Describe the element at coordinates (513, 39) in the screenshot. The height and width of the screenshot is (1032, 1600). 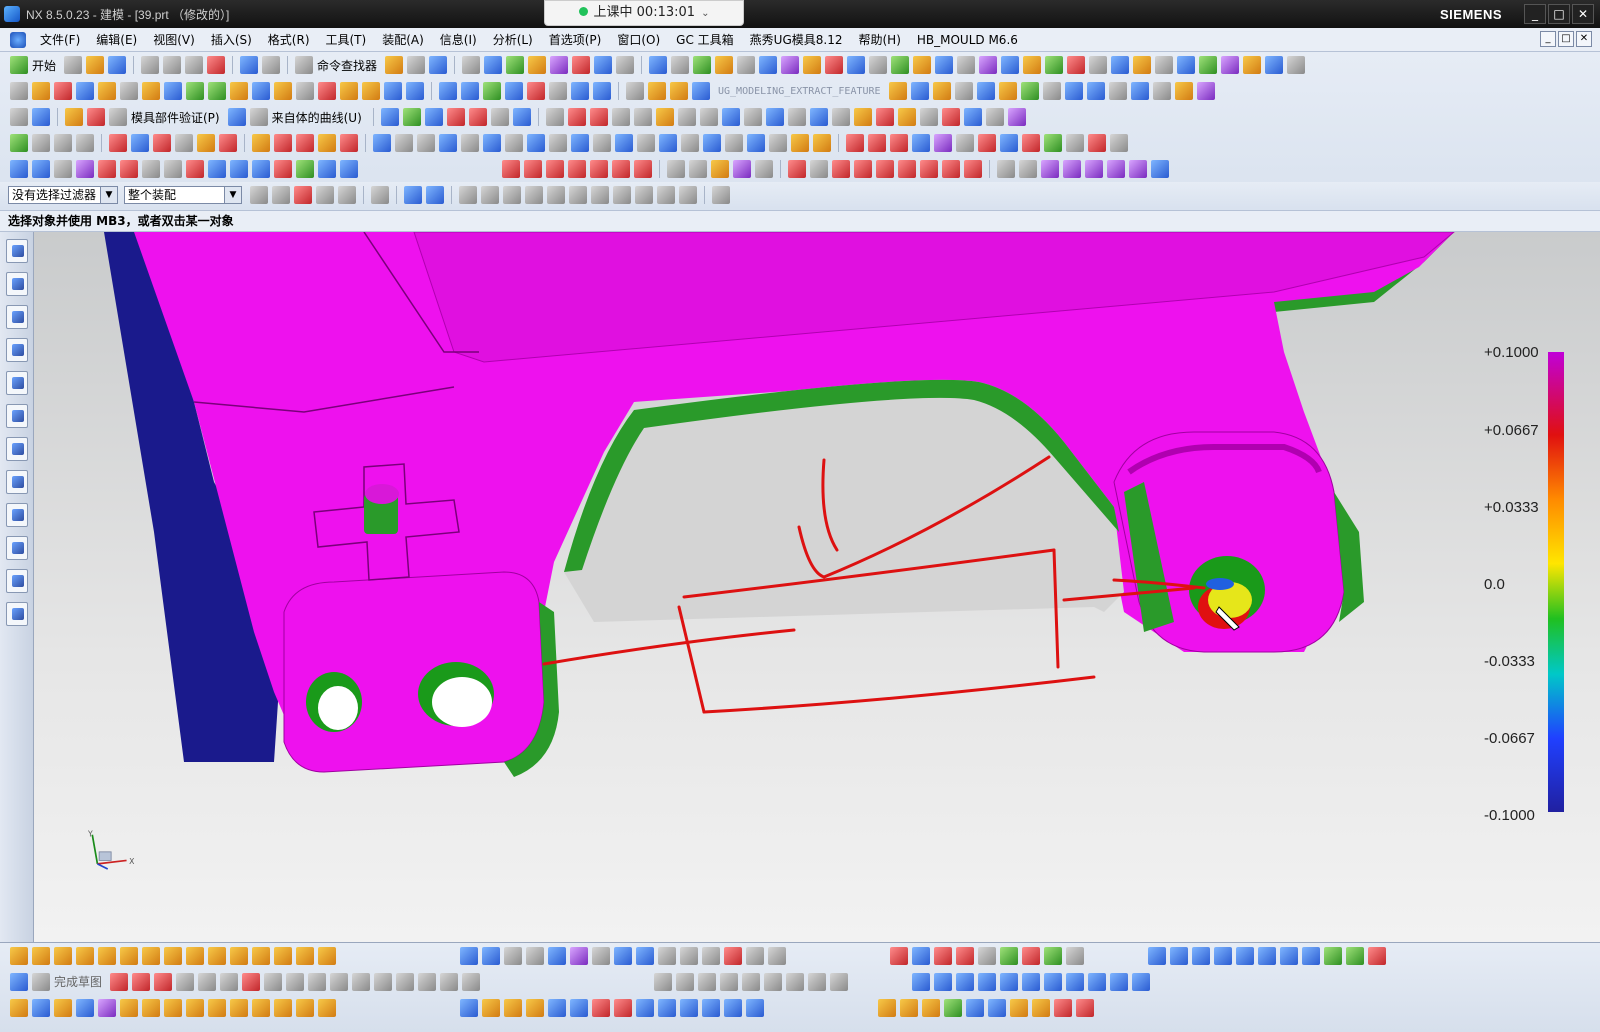
I see `menu-analysis: 分析(L)` at that location.